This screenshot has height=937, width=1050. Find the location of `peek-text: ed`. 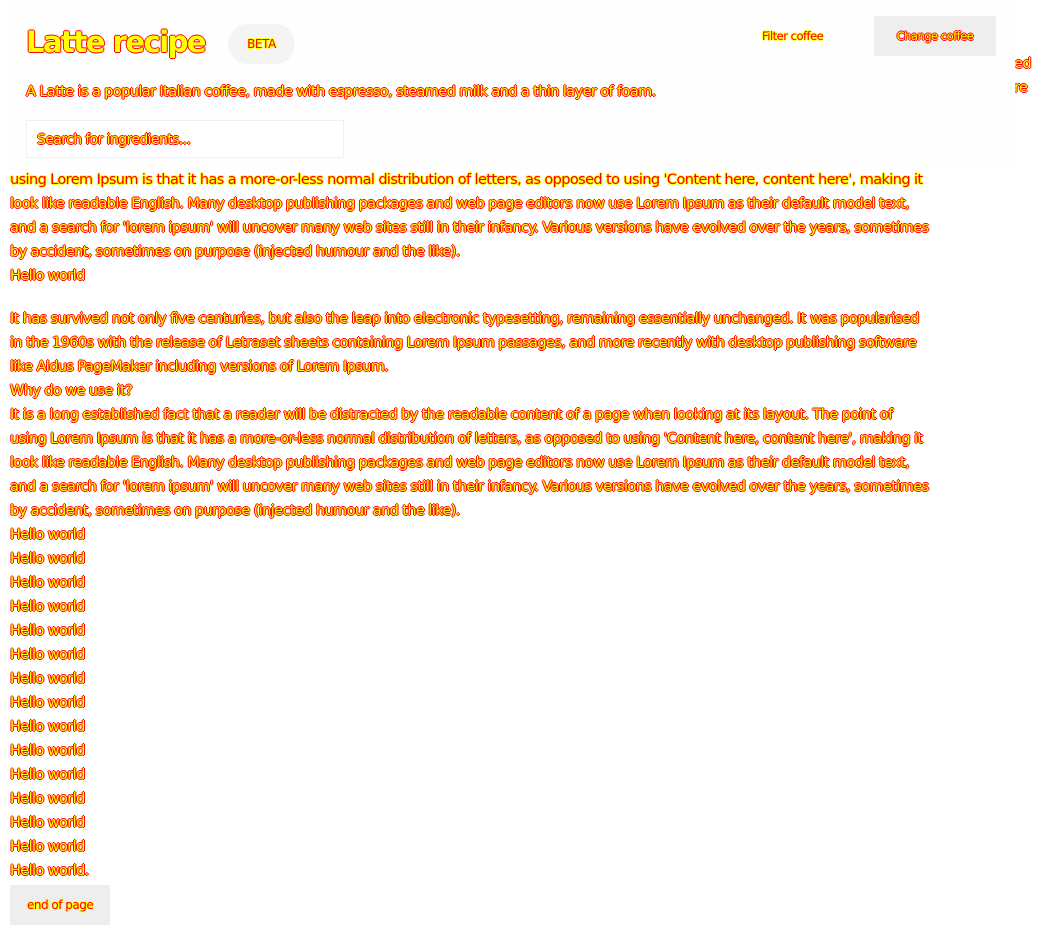

peek-text: ed is located at coordinates (1023, 64).